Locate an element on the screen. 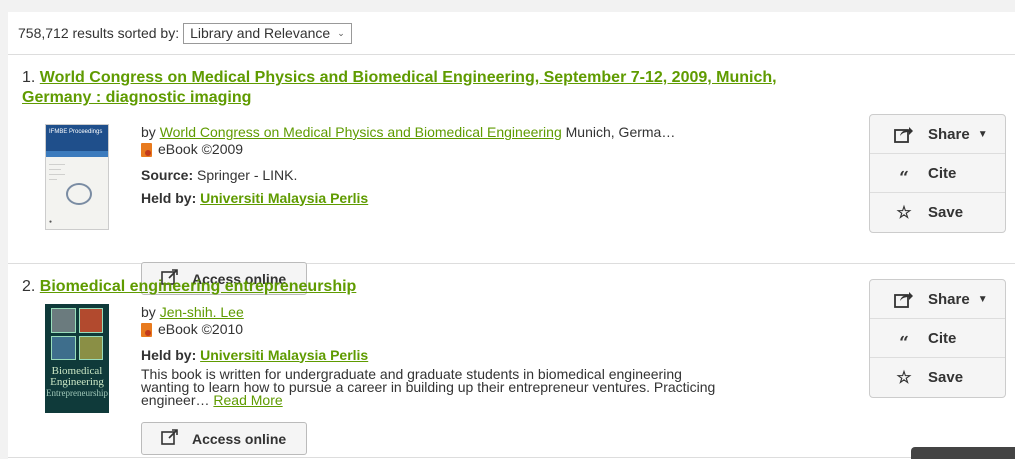 Image resolution: width=1015 pixels, height=459 pixels. book-cover: Biomedical Engineering Entrepreneurship is located at coordinates (77, 358).